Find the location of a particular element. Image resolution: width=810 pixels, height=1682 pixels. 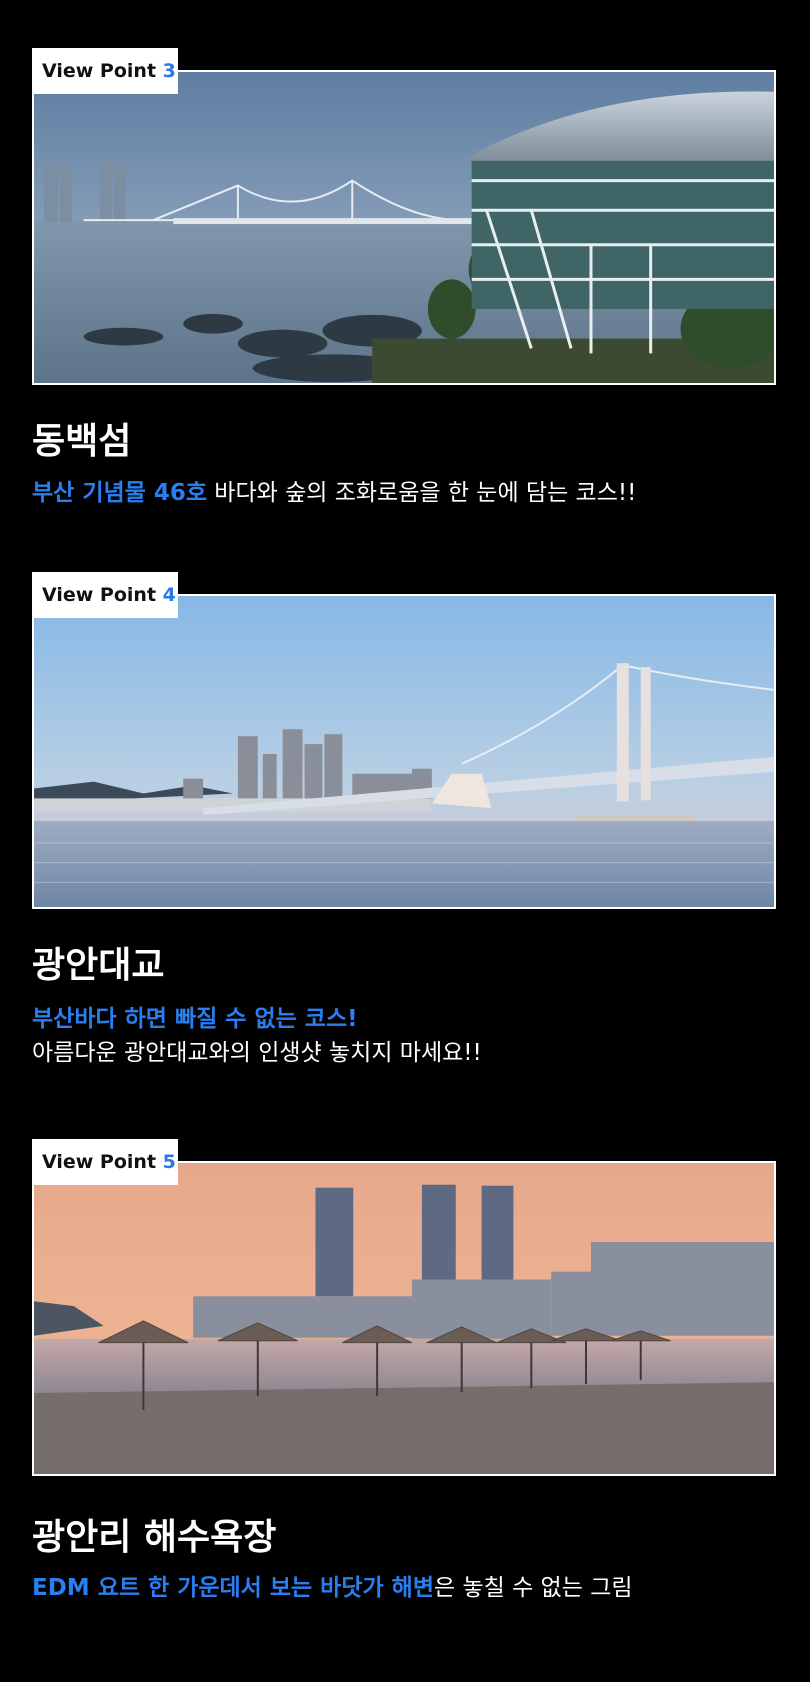

description-highlight: EDM 요트 한 가운데서 보는 바닷가 해변 is located at coordinates (233, 1588).